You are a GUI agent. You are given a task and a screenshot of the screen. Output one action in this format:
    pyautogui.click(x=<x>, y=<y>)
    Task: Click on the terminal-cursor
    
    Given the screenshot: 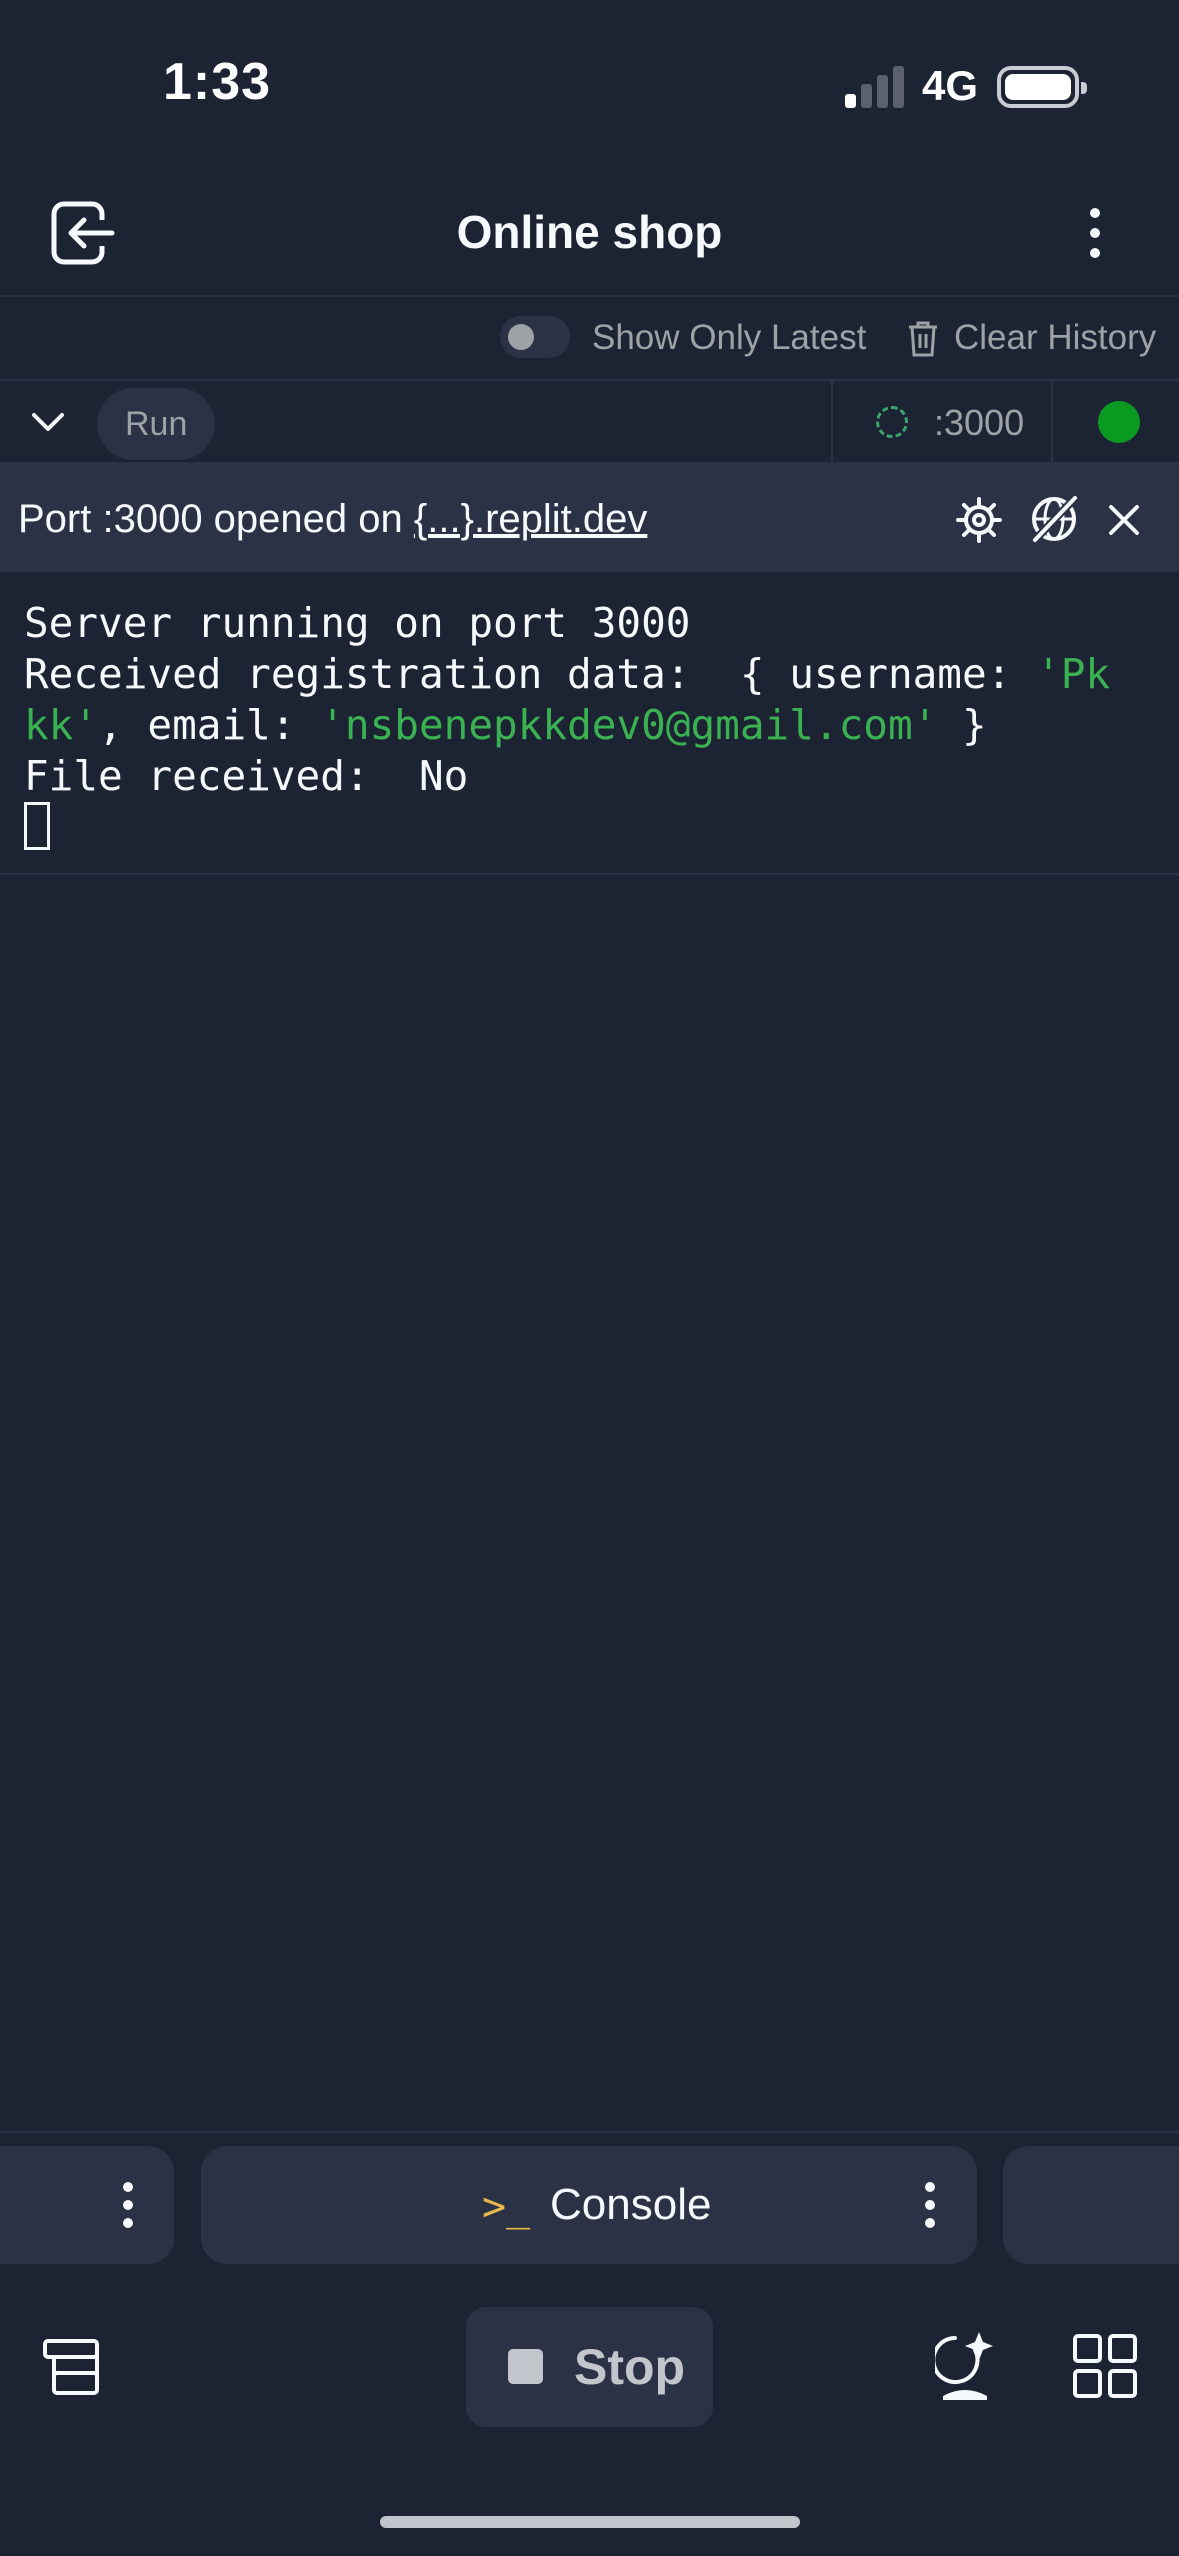 What is the action you would take?
    pyautogui.click(x=37, y=826)
    